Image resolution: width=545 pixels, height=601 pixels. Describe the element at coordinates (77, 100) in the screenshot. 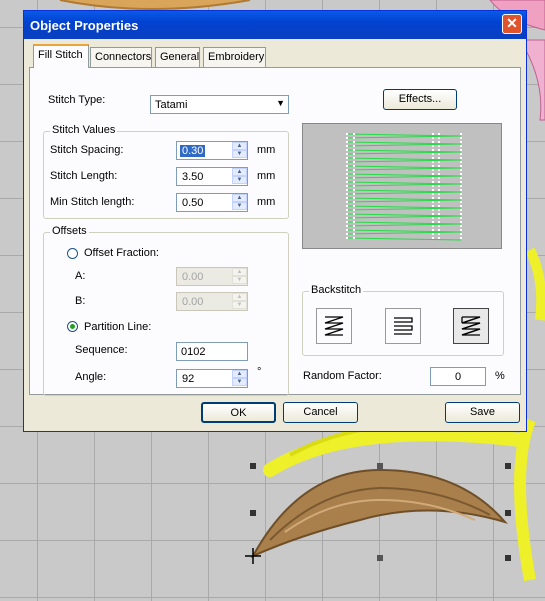

I see `stitch-type-label: Stitch Type:` at that location.